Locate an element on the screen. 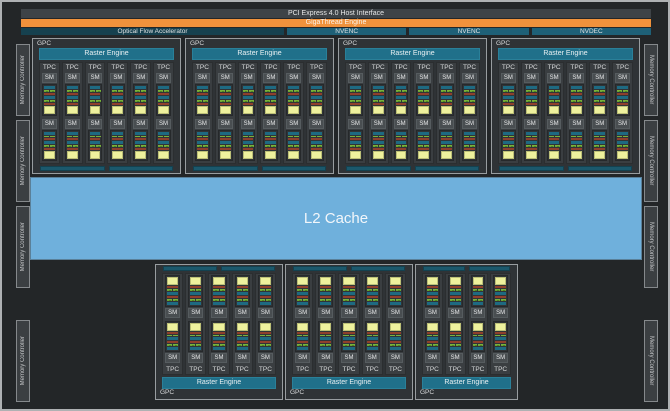 This screenshot has height=411, width=670. nvdec-bar: NVDEC is located at coordinates (591, 31).